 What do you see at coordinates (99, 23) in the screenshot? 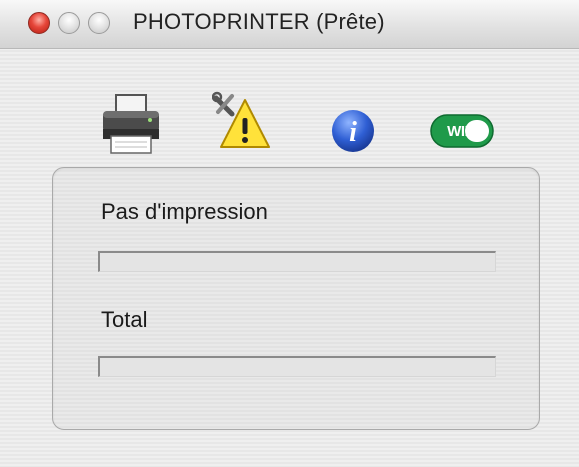
I see `zoom-button` at bounding box center [99, 23].